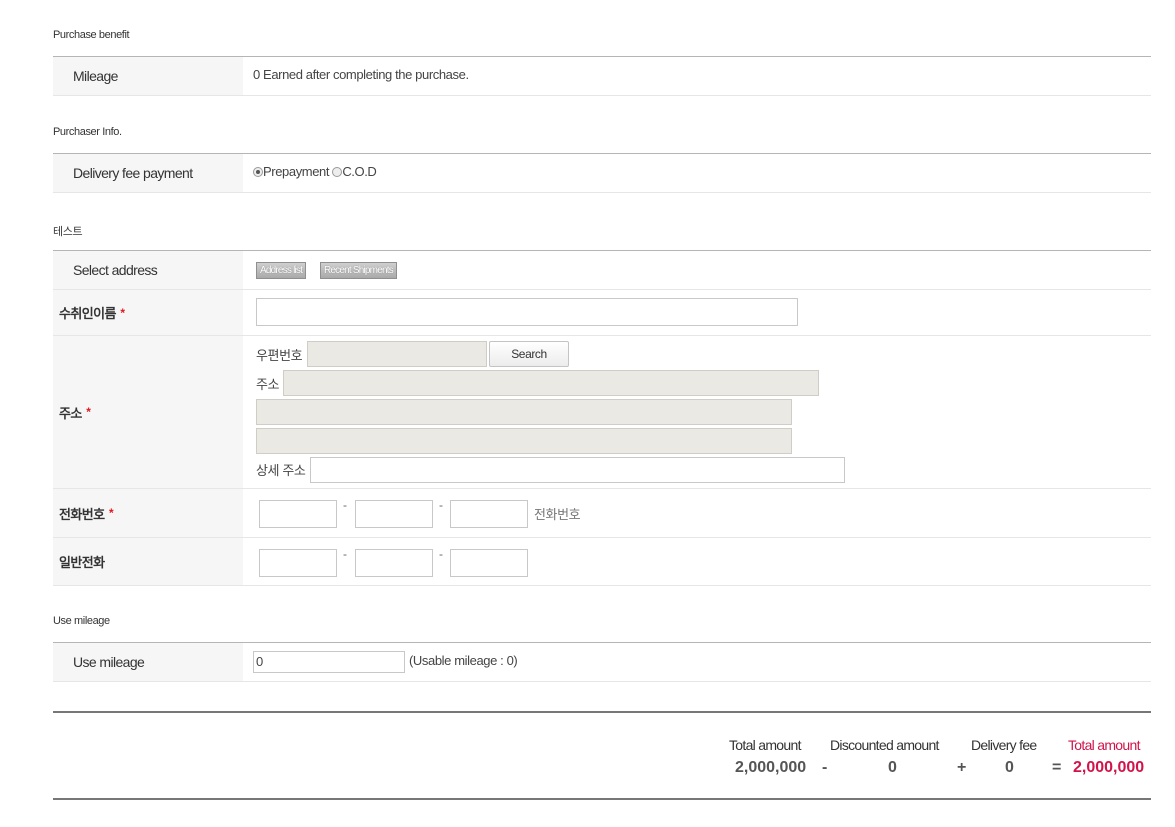  What do you see at coordinates (697, 76) in the screenshot?
I see `mileage-cell: 0 Earned after completing the purchase.` at bounding box center [697, 76].